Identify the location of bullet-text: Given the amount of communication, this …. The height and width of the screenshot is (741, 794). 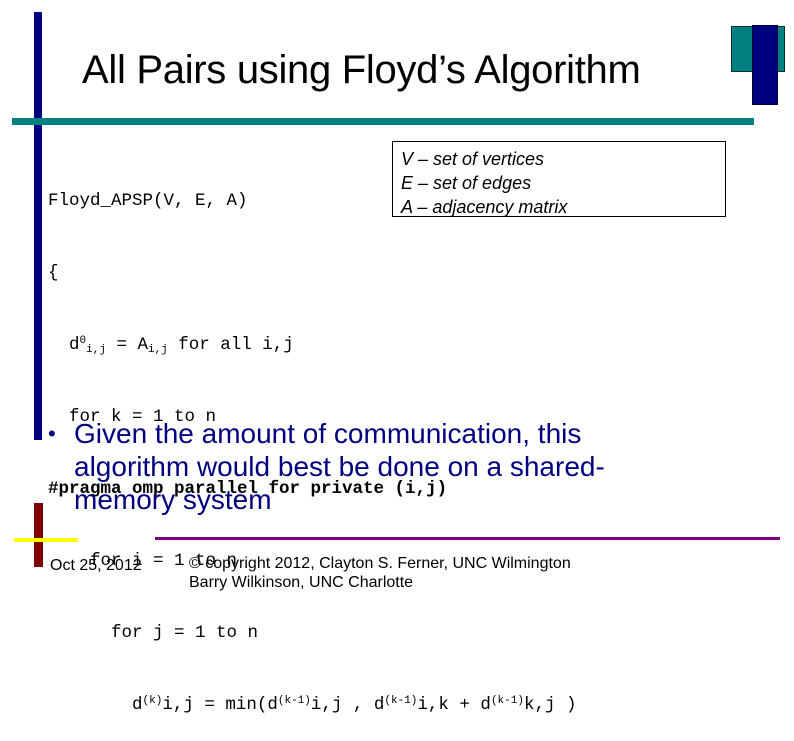
(339, 466).